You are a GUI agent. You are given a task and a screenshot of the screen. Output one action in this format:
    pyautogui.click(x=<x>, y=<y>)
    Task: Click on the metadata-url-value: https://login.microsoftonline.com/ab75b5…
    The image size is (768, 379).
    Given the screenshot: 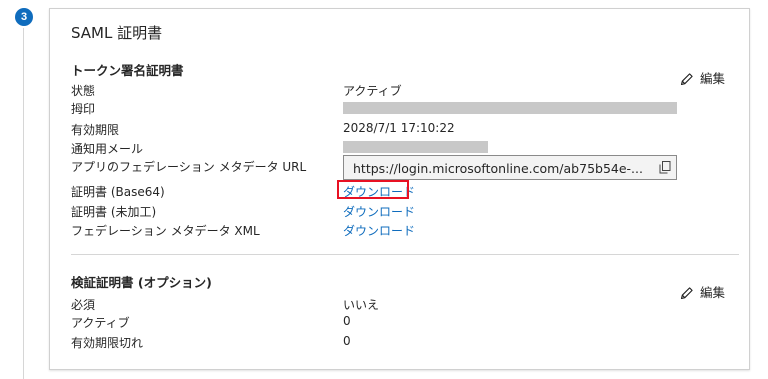 What is the action you would take?
    pyautogui.click(x=498, y=168)
    